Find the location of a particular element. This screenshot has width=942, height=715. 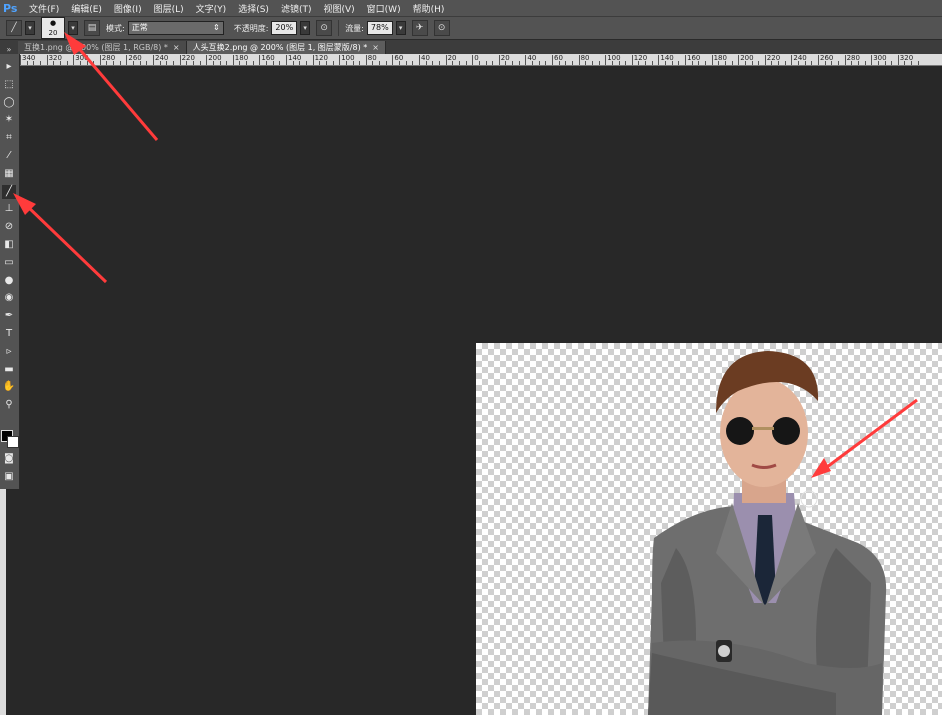

mode-value: 正常 is located at coordinates (139, 27).